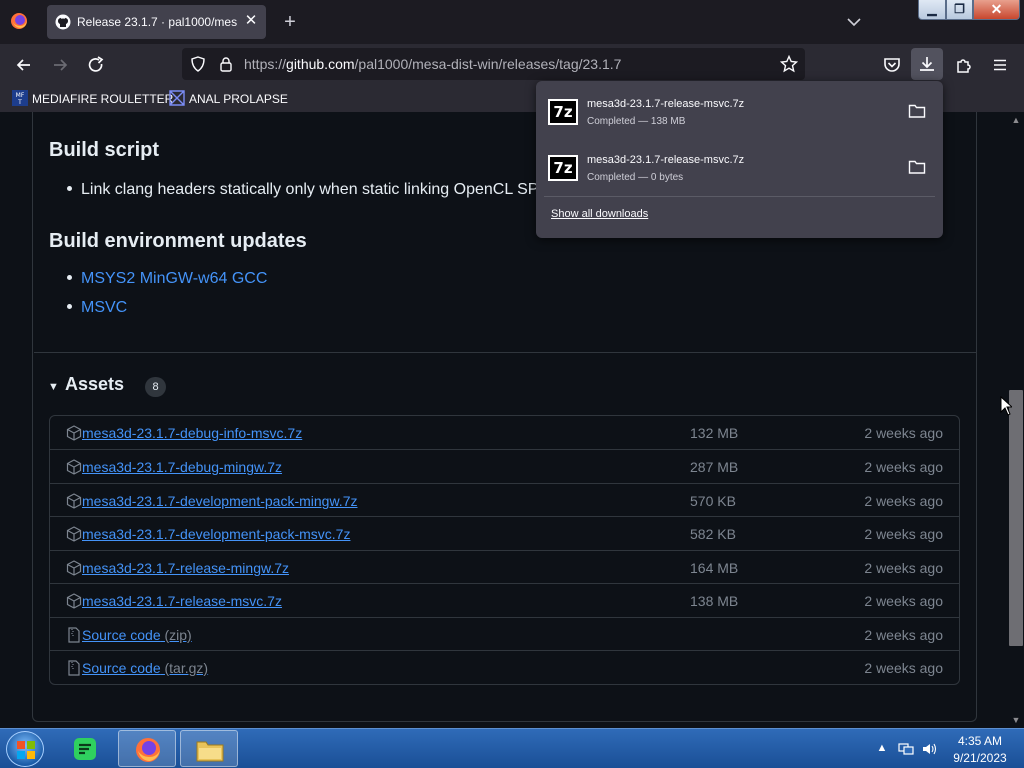  I want to click on show-all-downloads-link: Show all downloads, so click(599, 214).